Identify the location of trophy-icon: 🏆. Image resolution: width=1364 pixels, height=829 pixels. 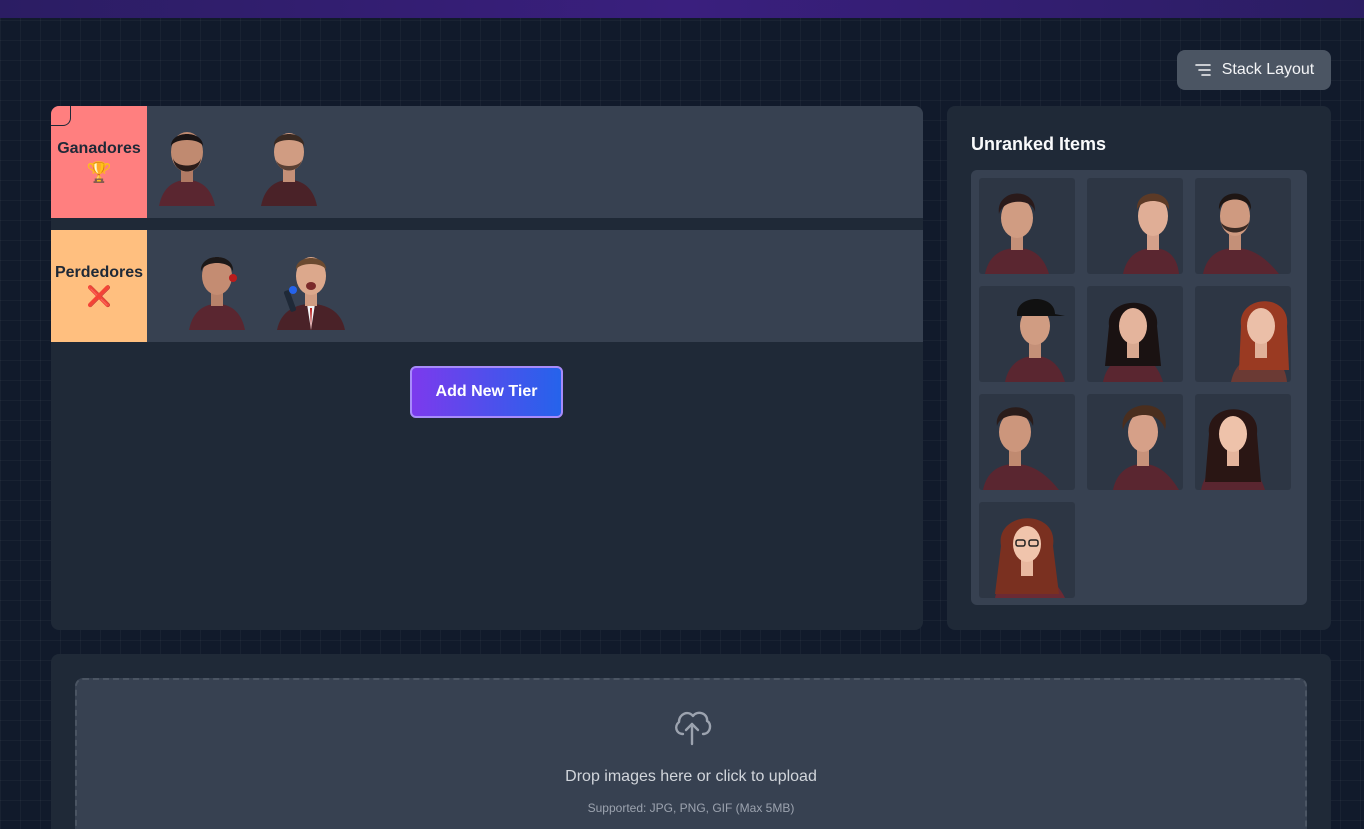
(99, 173).